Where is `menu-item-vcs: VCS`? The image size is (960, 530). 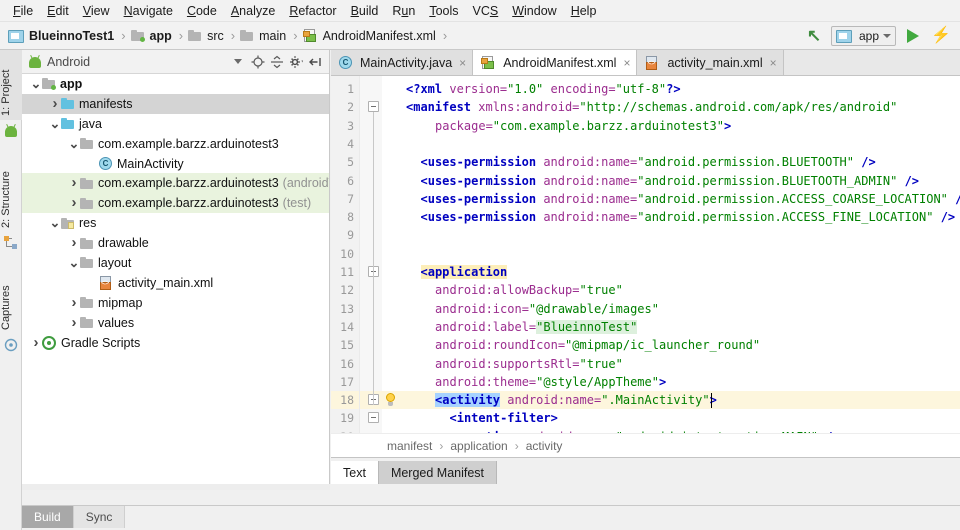
menu-item-vcs: VCS is located at coordinates (486, 11).